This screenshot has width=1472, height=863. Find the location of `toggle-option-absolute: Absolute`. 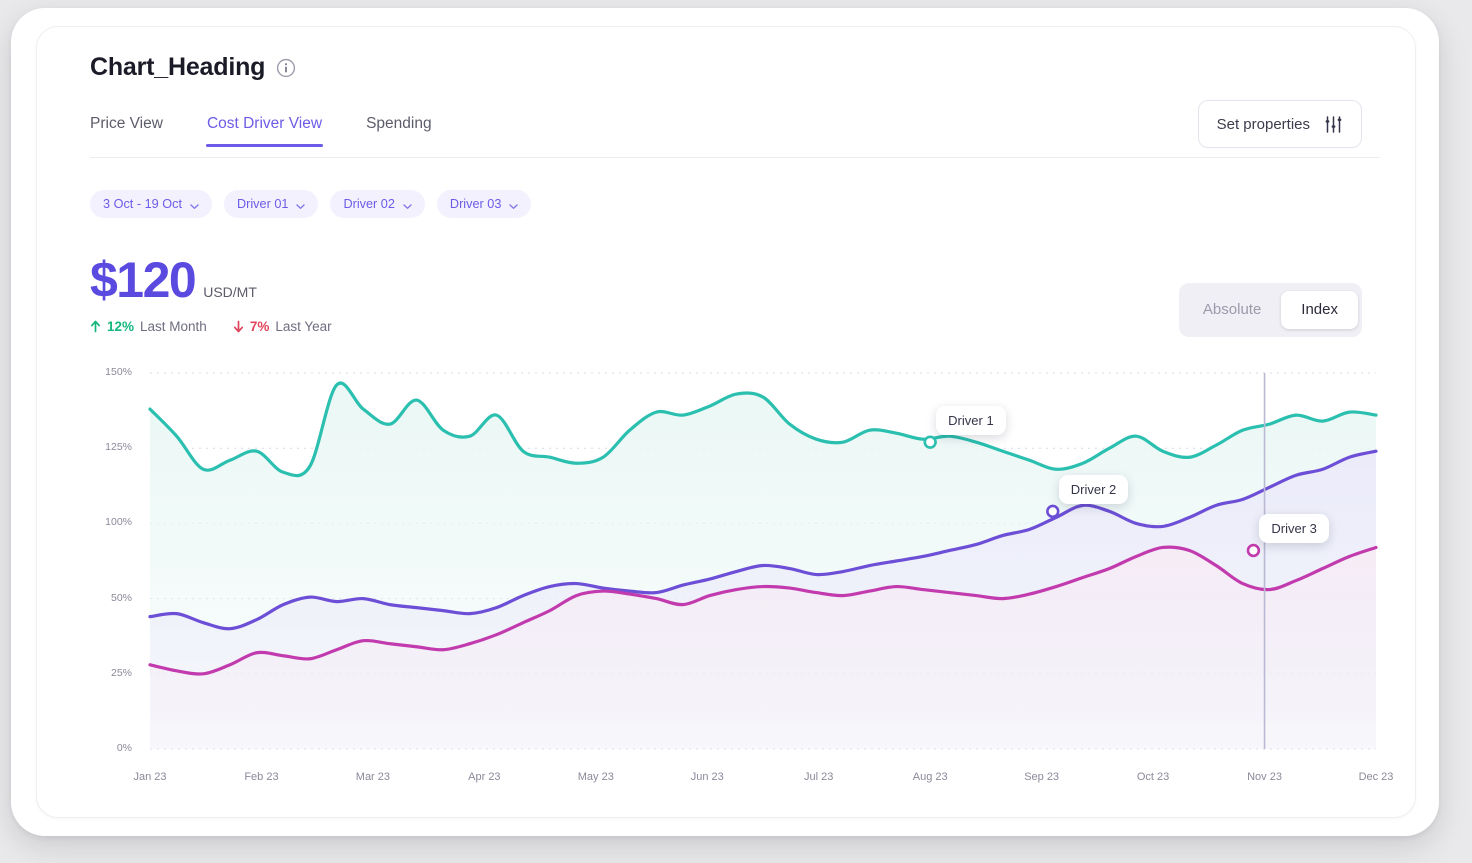

toggle-option-absolute: Absolute is located at coordinates (1232, 310).